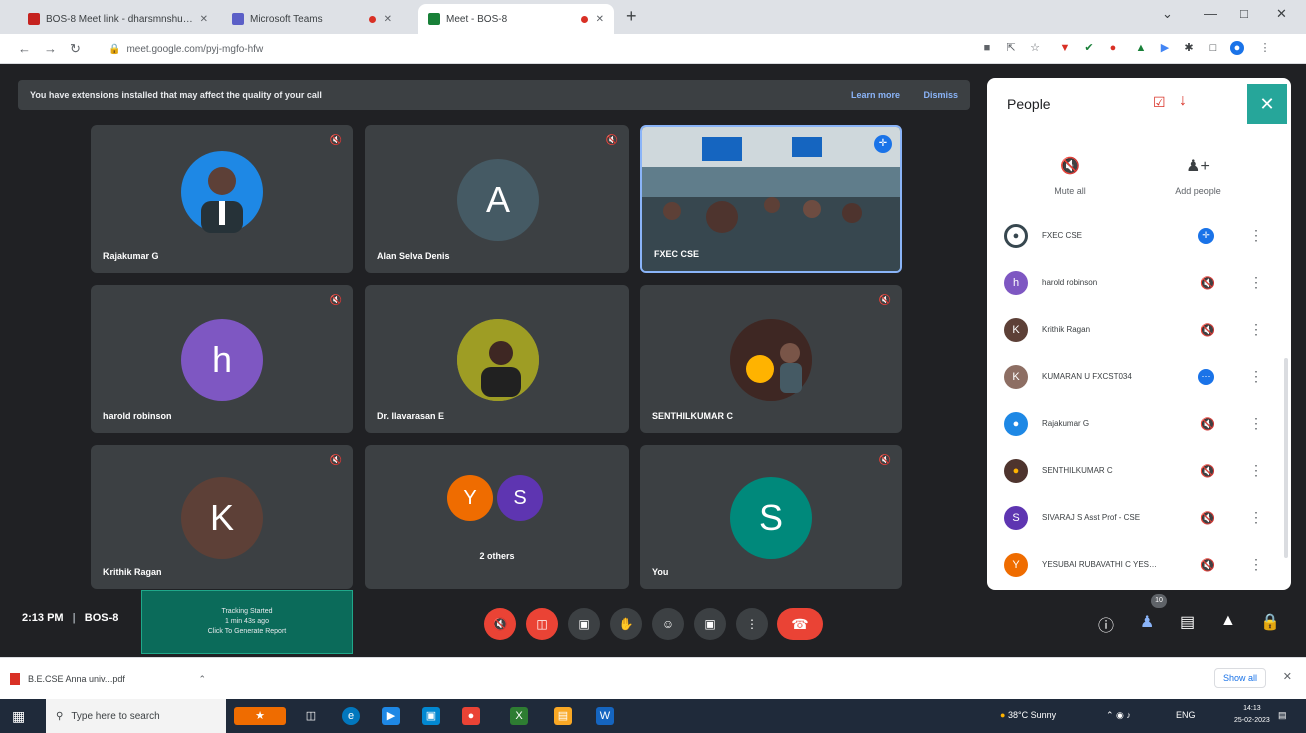 The height and width of the screenshot is (733, 1306). What do you see at coordinates (1070, 176) in the screenshot?
I see `mute-all-button: 🔇 Mute all` at bounding box center [1070, 176].